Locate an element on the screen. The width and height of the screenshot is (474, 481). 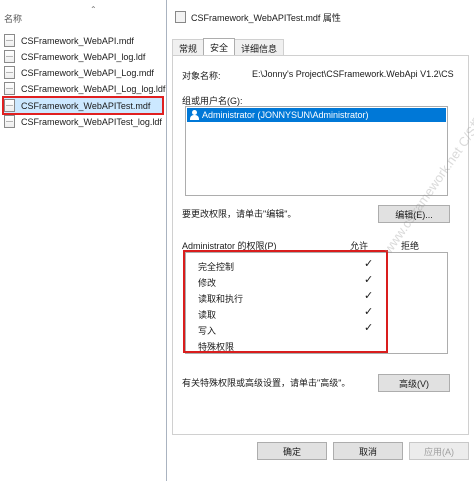
advanced-button: 高级(V) is located at coordinates (414, 383).